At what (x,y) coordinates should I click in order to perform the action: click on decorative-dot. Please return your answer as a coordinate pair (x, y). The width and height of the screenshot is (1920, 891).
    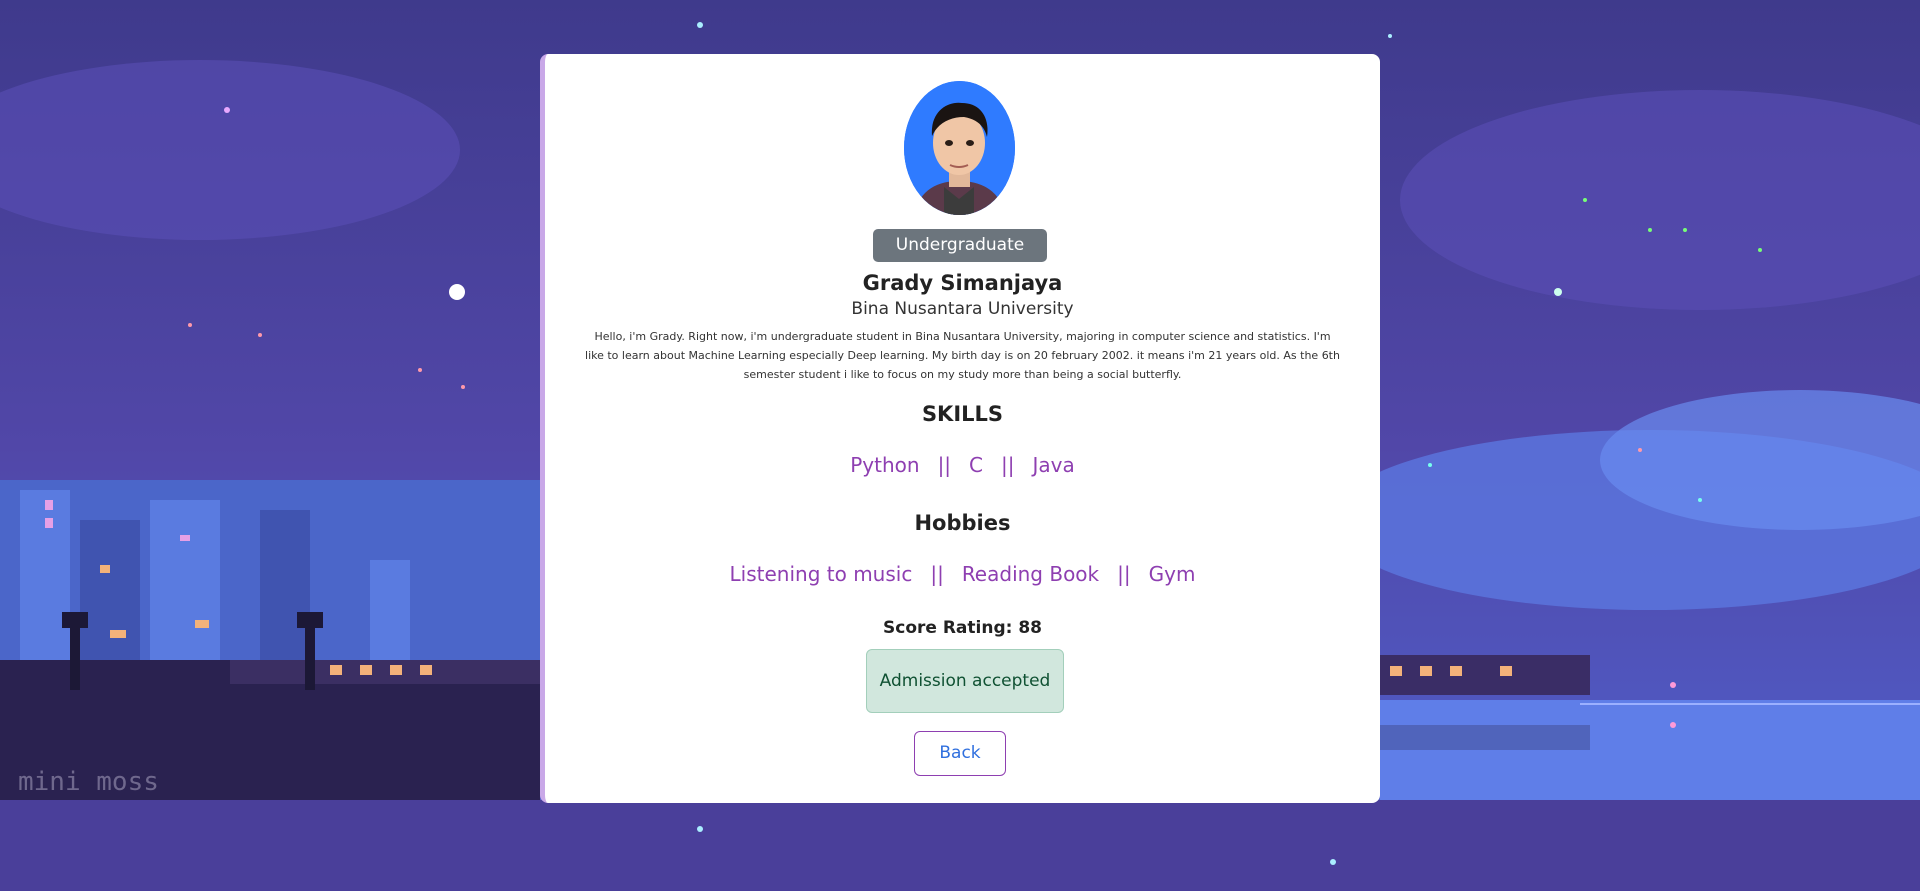
    Looking at the image, I should click on (457, 292).